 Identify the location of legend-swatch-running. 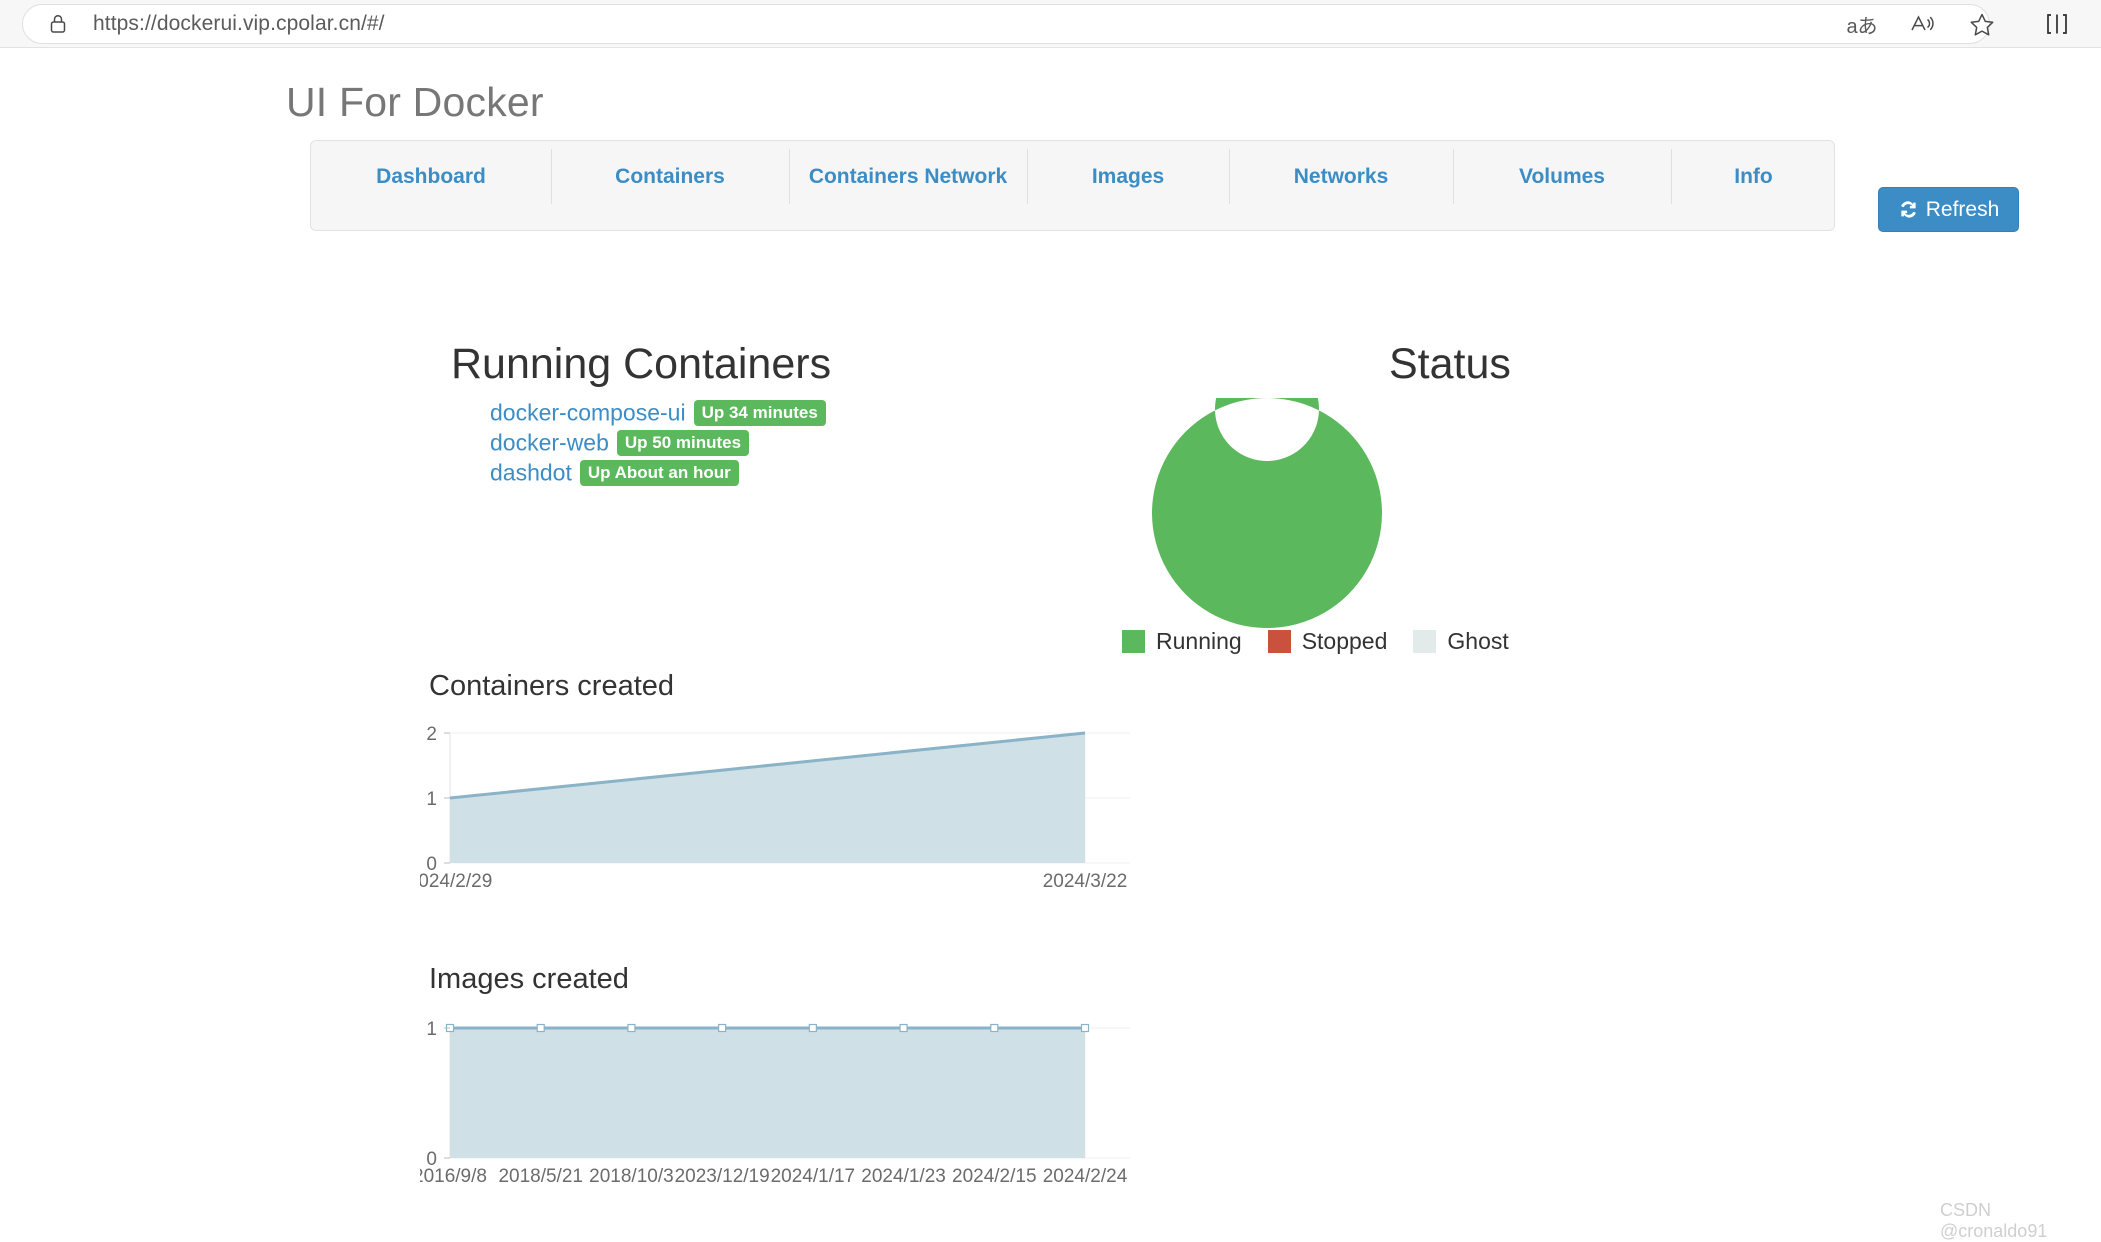
(1133, 641).